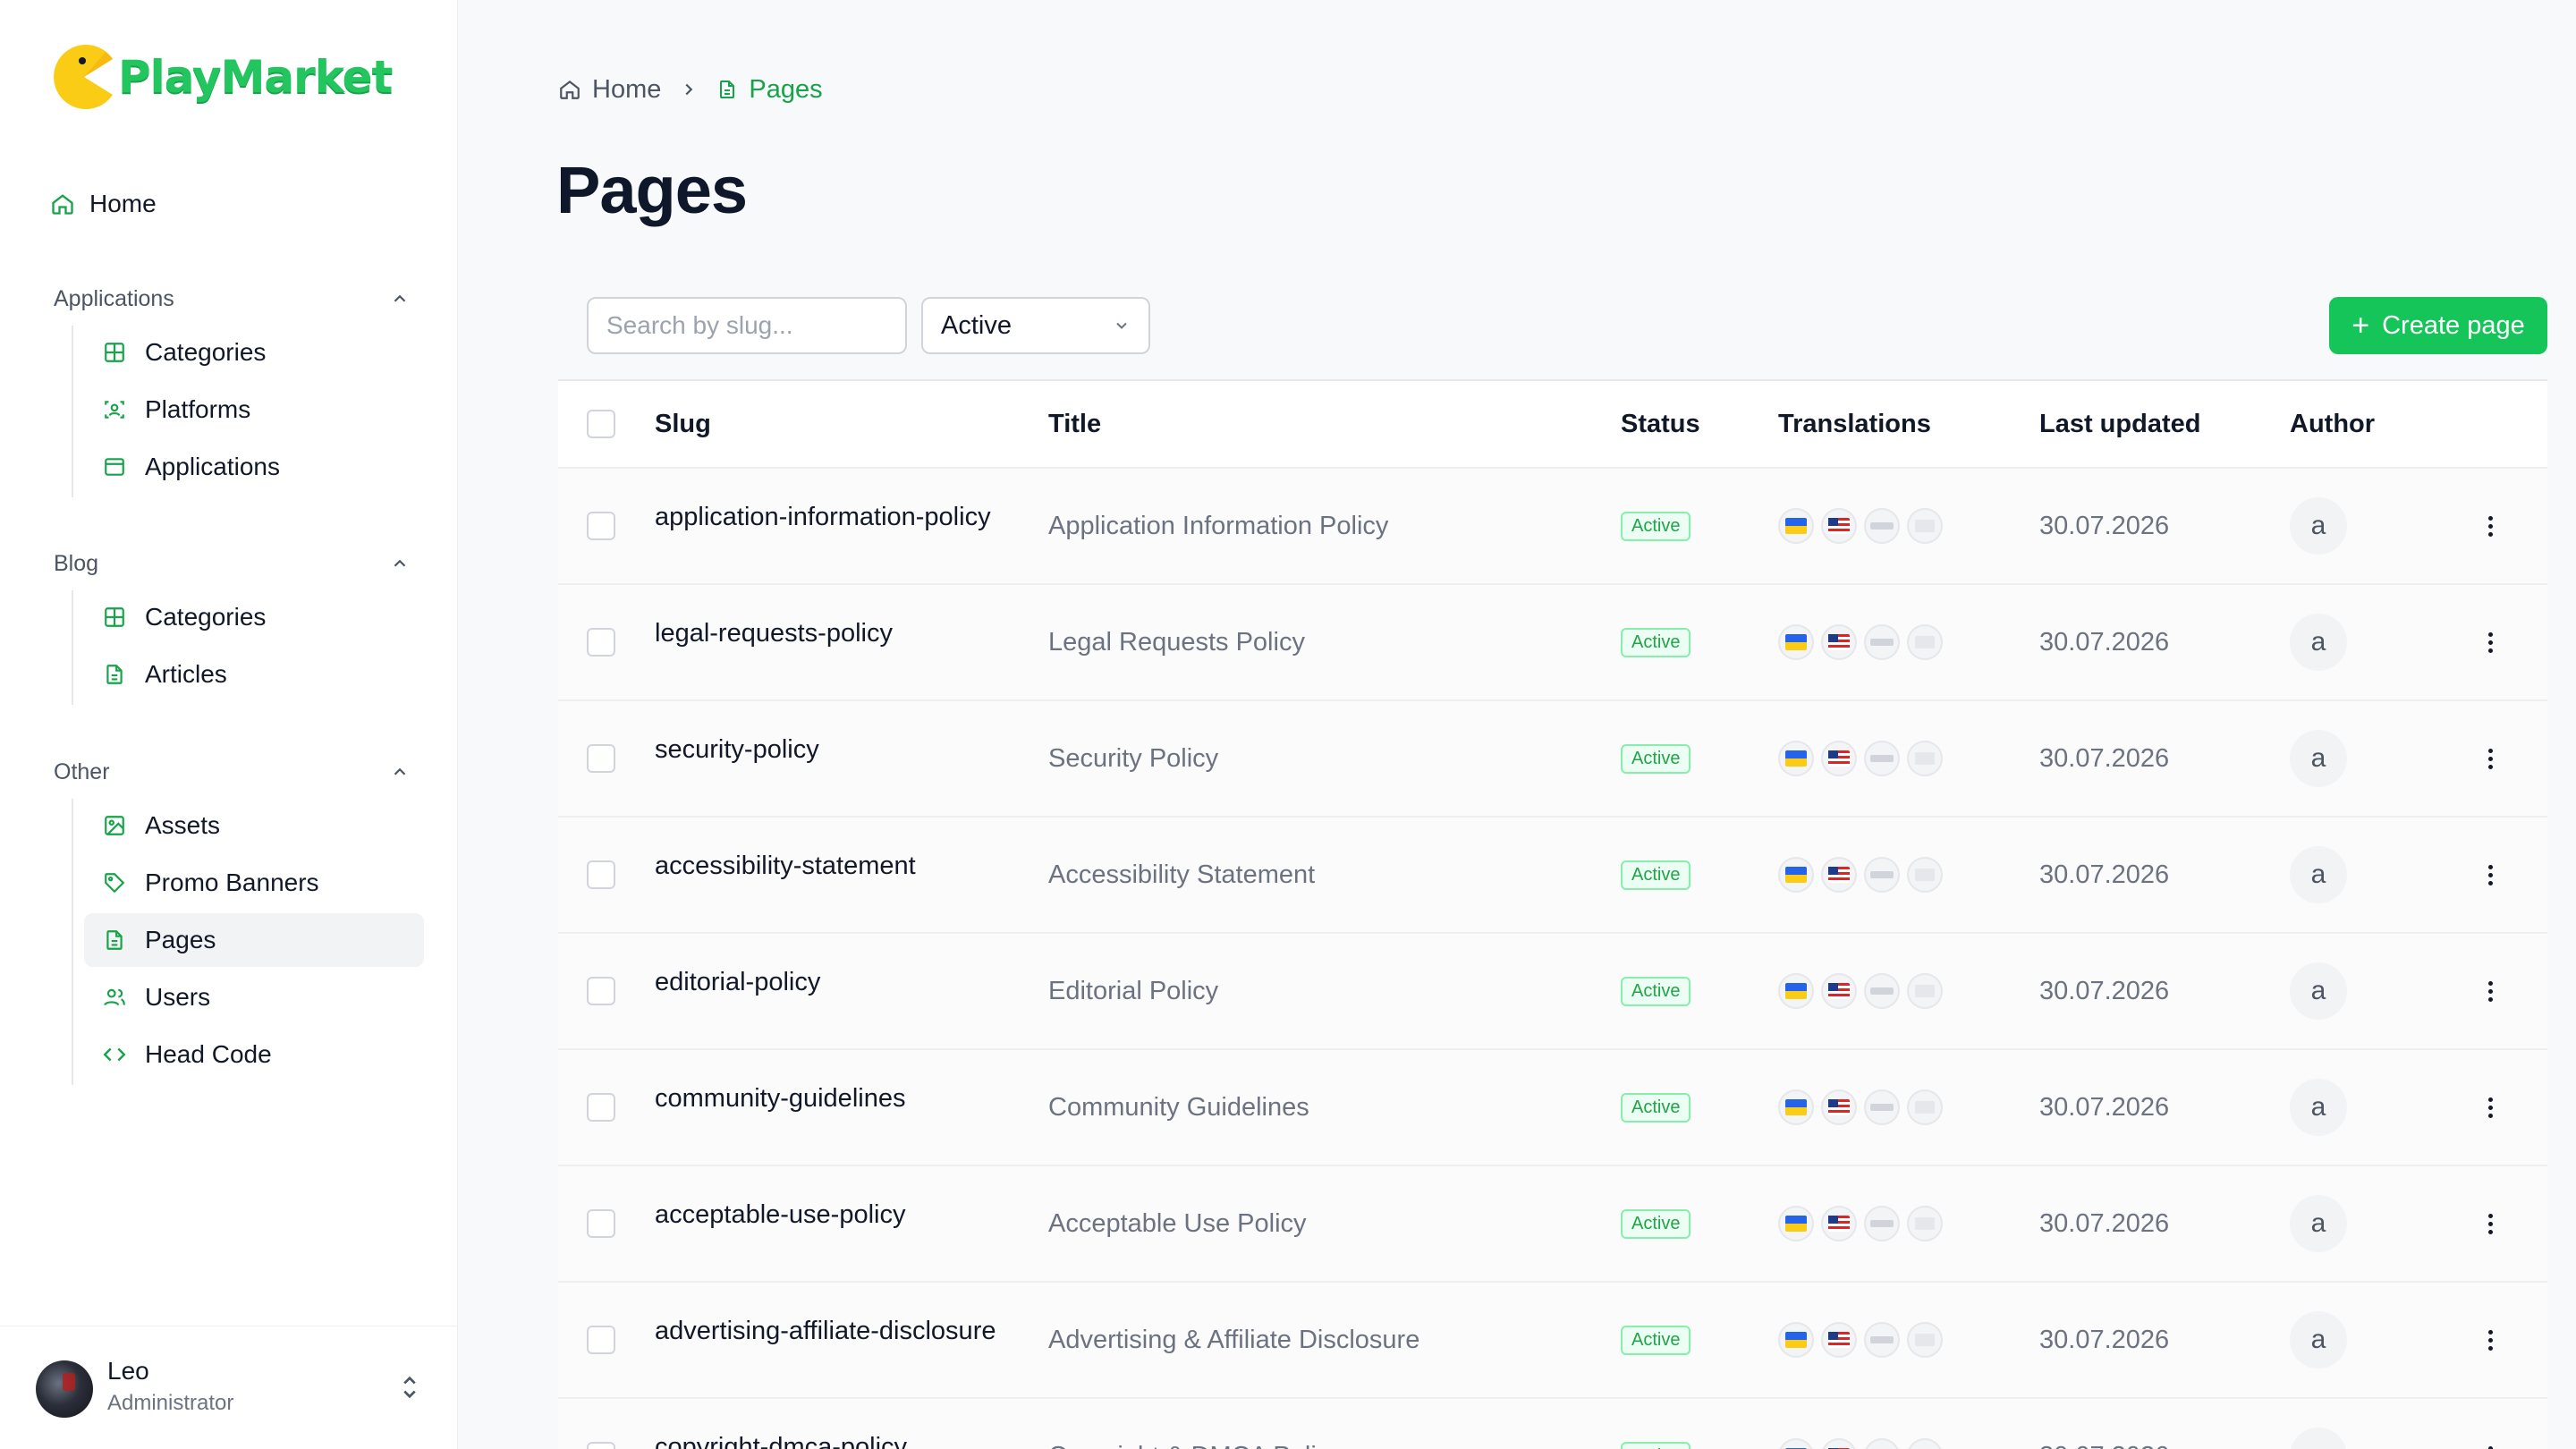 This screenshot has height=1449, width=2576. Describe the element at coordinates (103, 204) in the screenshot. I see `sidebar-item-home: Home` at that location.